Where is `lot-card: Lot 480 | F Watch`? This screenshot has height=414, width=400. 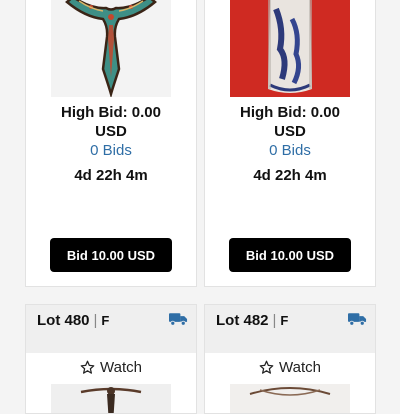 lot-card: Lot 480 | F Watch is located at coordinates (111, 359).